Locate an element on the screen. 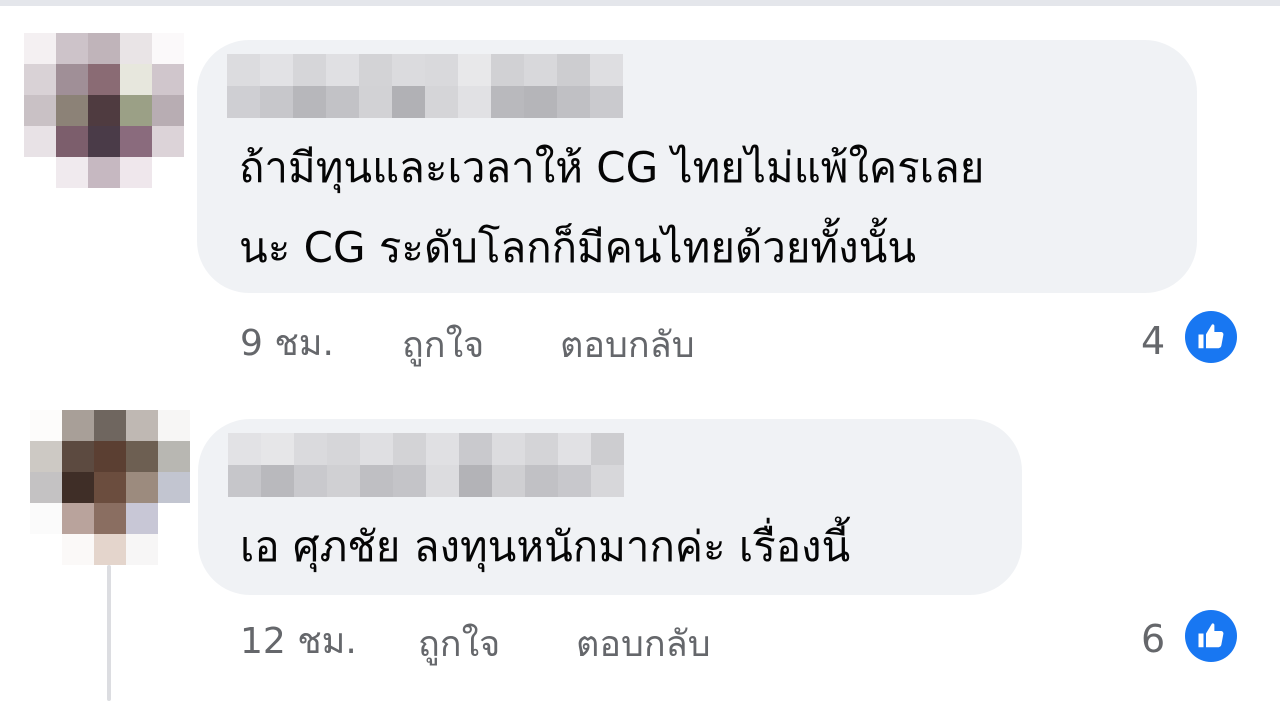 The width and height of the screenshot is (1280, 701). comment-timestamp: 9 ชม. is located at coordinates (287, 344).